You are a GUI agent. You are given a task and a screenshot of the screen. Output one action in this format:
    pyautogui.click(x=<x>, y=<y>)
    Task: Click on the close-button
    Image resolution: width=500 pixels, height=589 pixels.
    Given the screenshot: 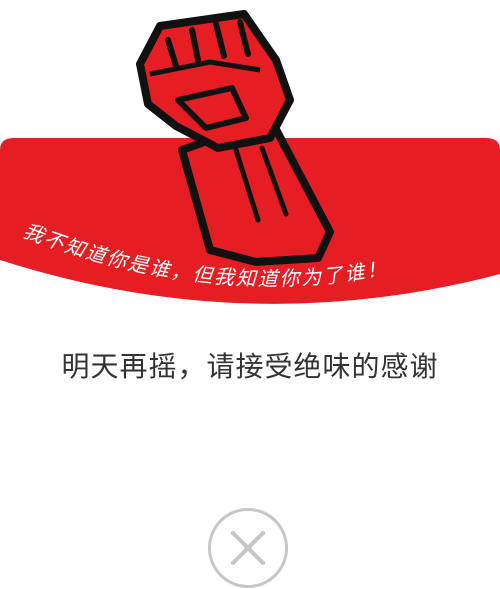 What is the action you would take?
    pyautogui.click(x=248, y=548)
    